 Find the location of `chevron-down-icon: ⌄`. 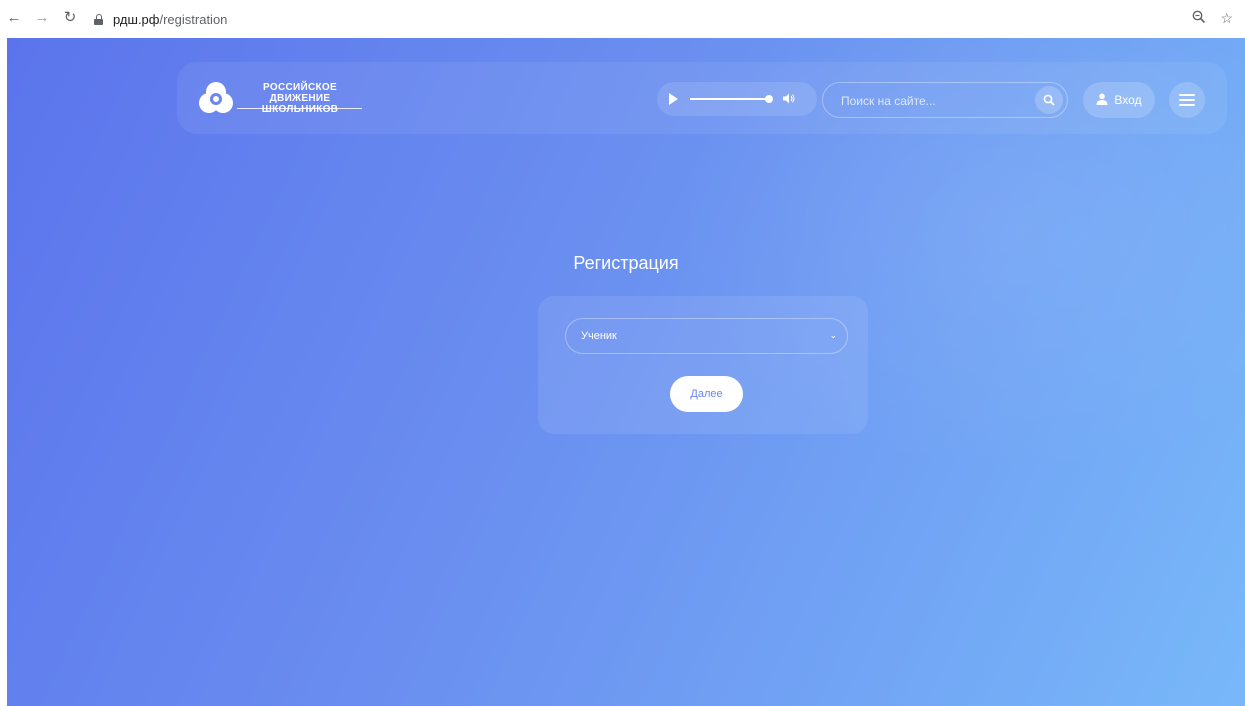

chevron-down-icon: ⌄ is located at coordinates (833, 335).